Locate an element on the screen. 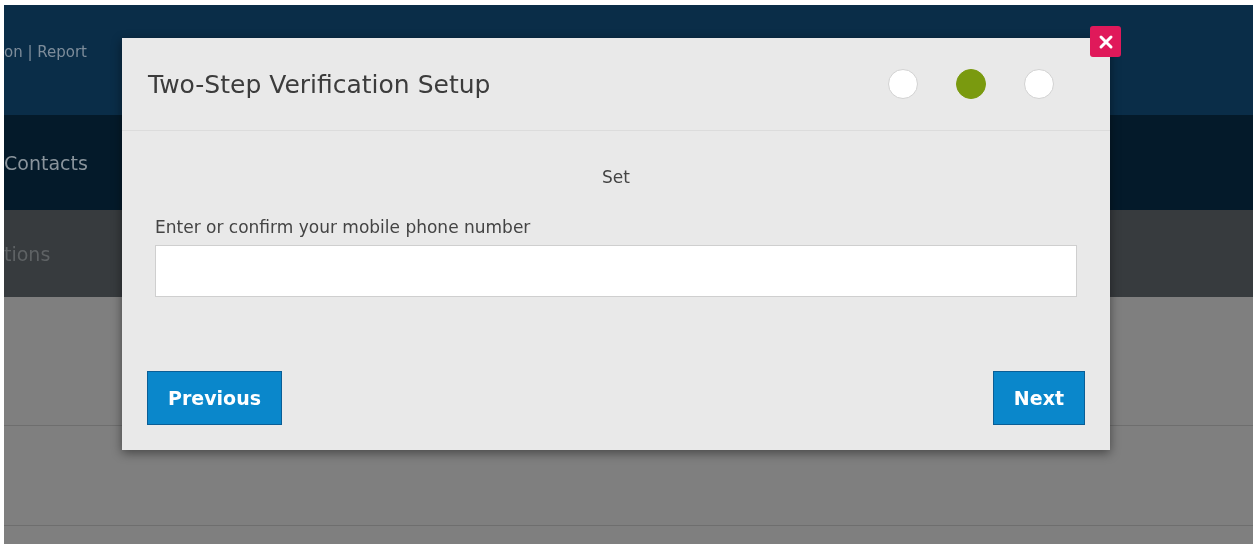 The width and height of the screenshot is (1253, 544). close-button is located at coordinates (1105, 41).